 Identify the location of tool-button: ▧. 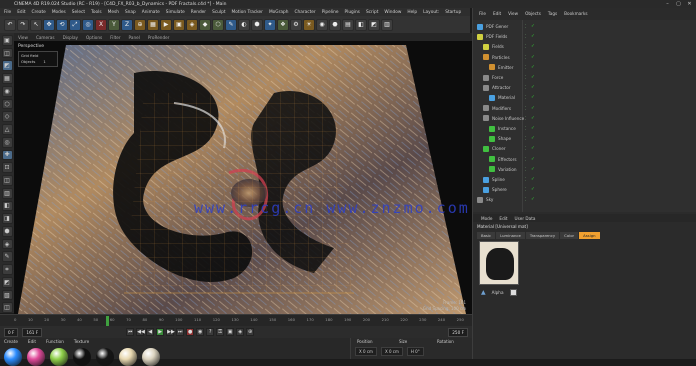
(7, 295).